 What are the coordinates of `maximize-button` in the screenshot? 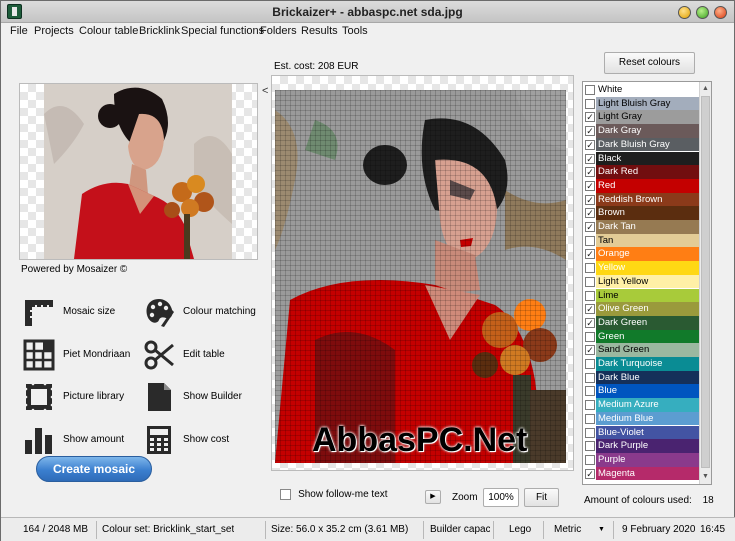 It's located at (702, 12).